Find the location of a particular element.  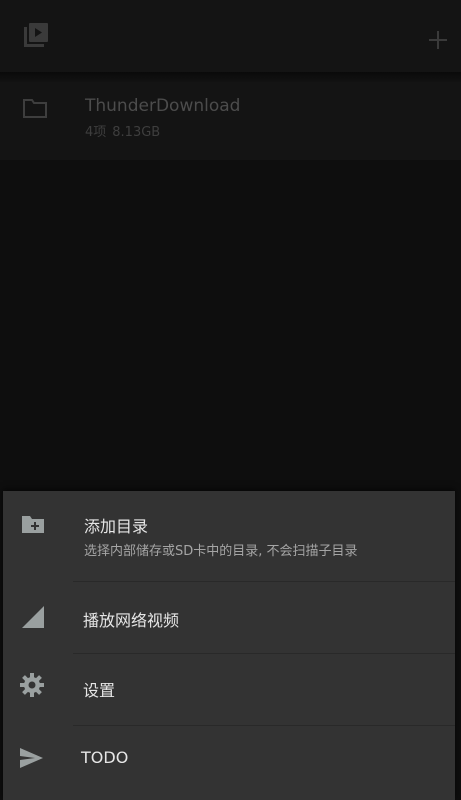

folder-size: 8.13GB is located at coordinates (136, 132).